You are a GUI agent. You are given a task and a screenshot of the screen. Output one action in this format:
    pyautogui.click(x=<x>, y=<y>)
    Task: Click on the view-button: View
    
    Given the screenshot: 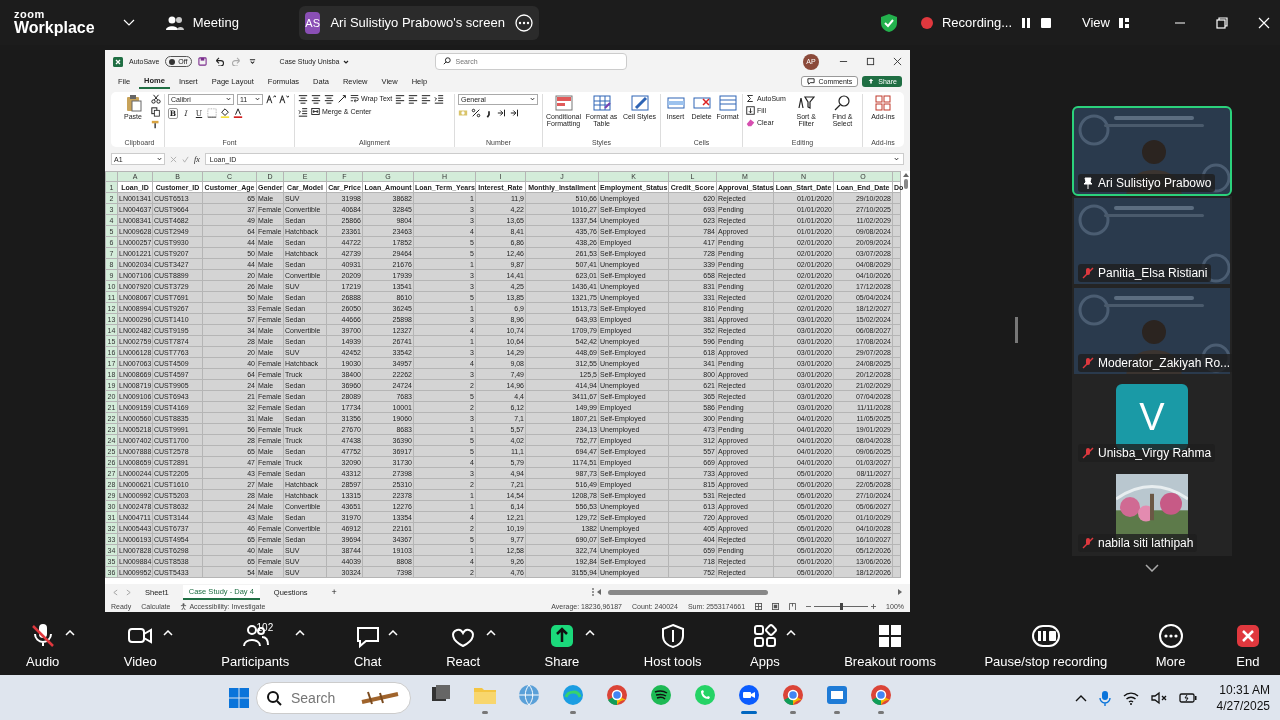 What is the action you would take?
    pyautogui.click(x=1106, y=22)
    